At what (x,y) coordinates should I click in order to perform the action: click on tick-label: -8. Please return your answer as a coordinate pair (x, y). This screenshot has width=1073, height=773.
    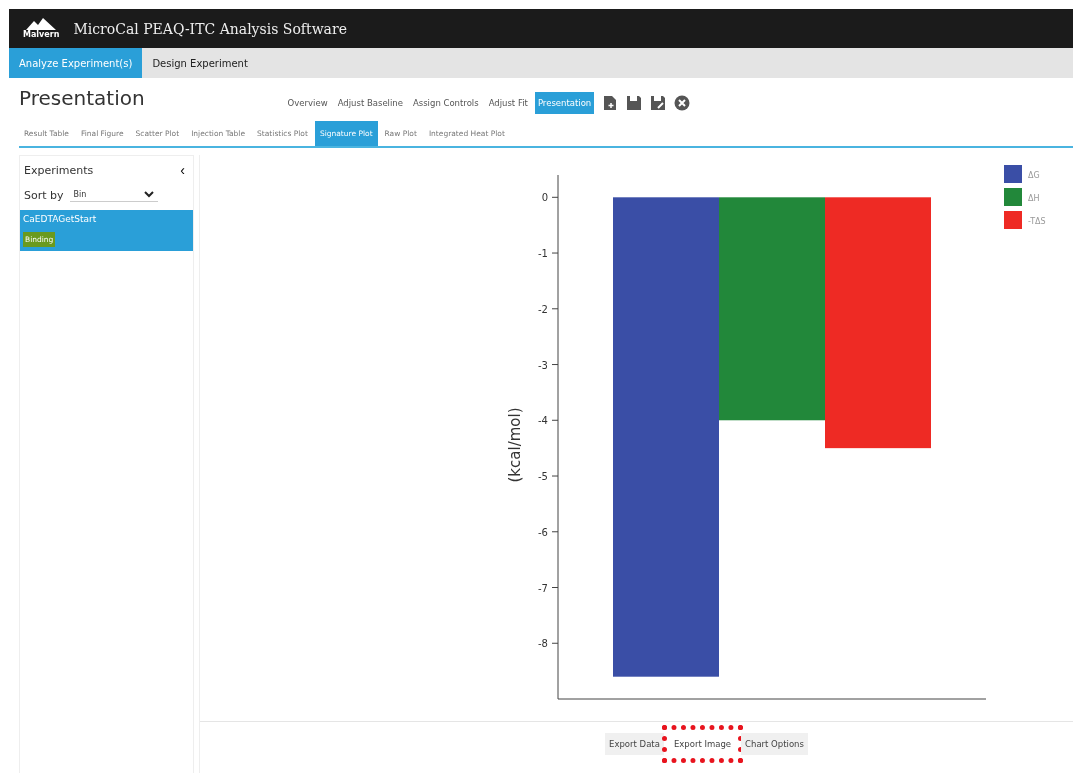
    Looking at the image, I should click on (543, 644).